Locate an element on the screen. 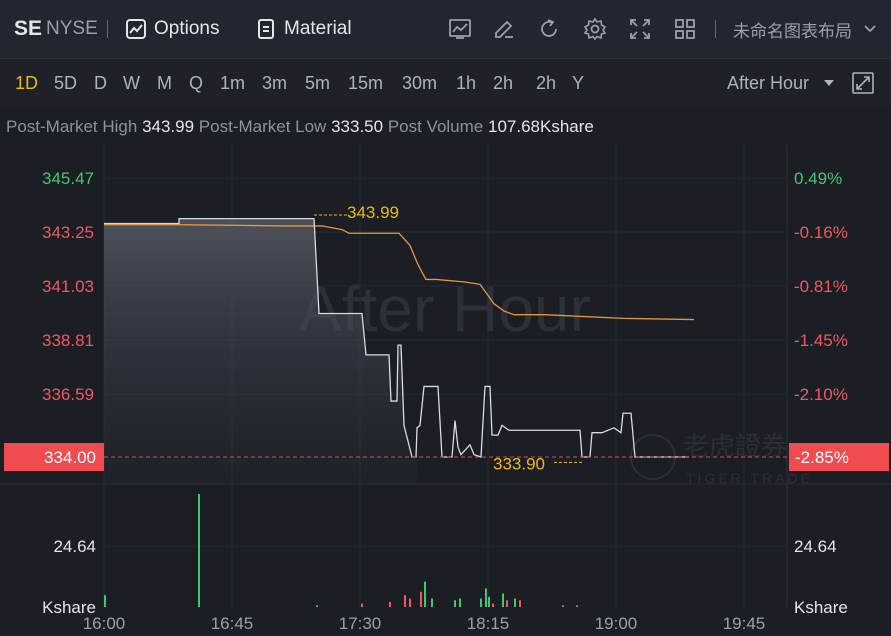  period-5m: 5m is located at coordinates (317, 83).